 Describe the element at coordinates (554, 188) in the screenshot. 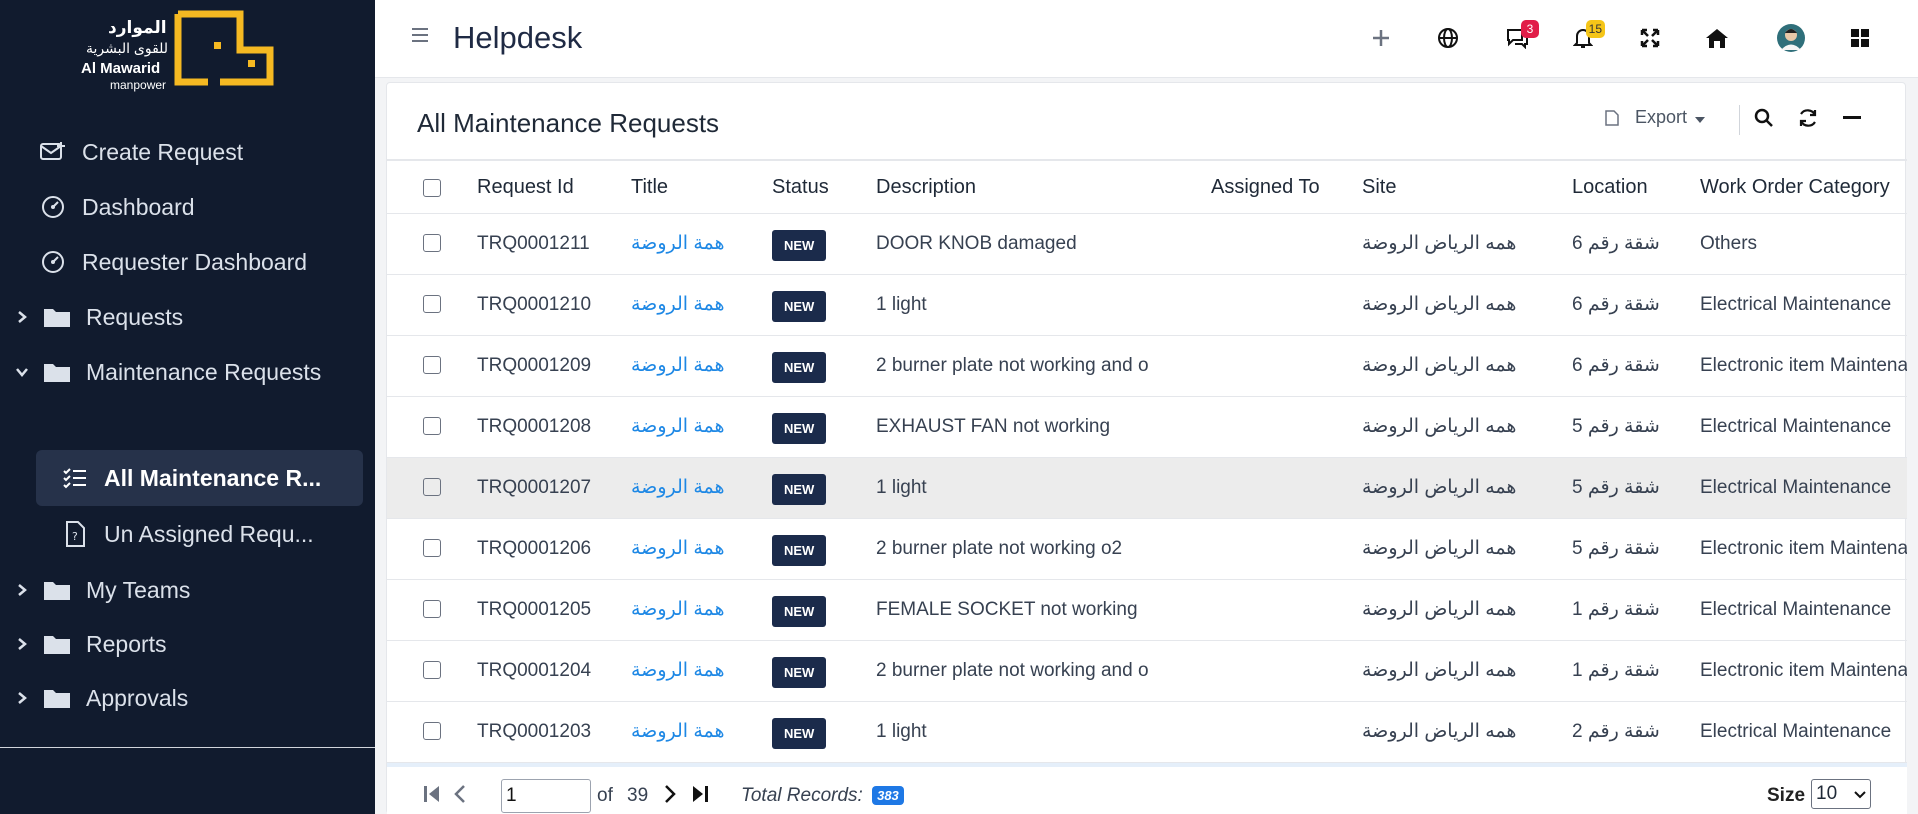

I see `column-header-request-id: Request Id` at that location.